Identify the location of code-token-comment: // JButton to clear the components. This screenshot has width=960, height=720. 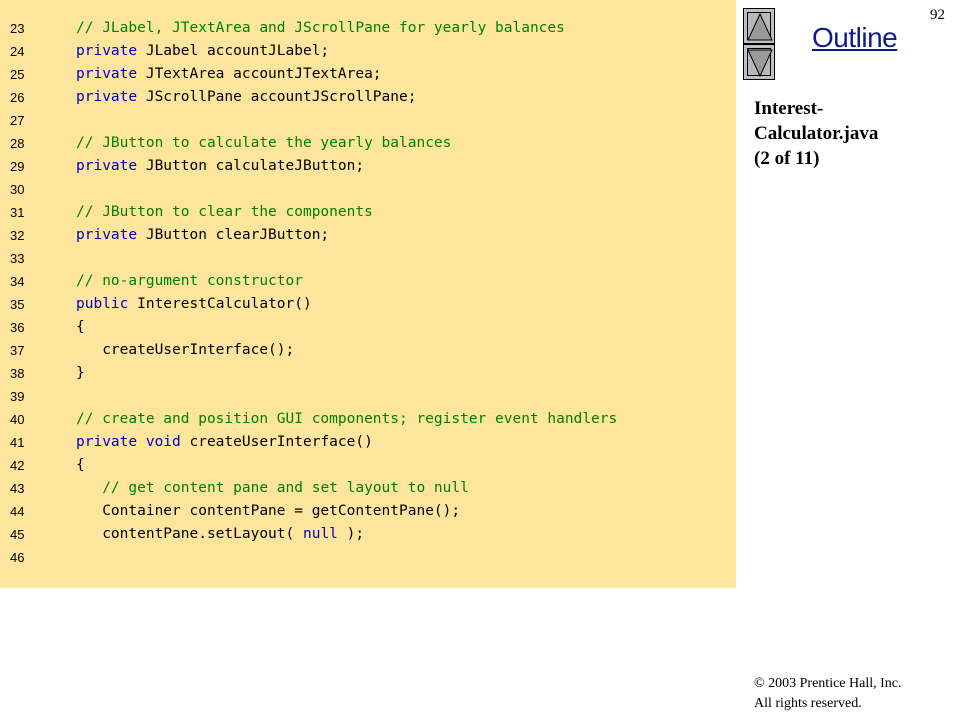
(224, 212).